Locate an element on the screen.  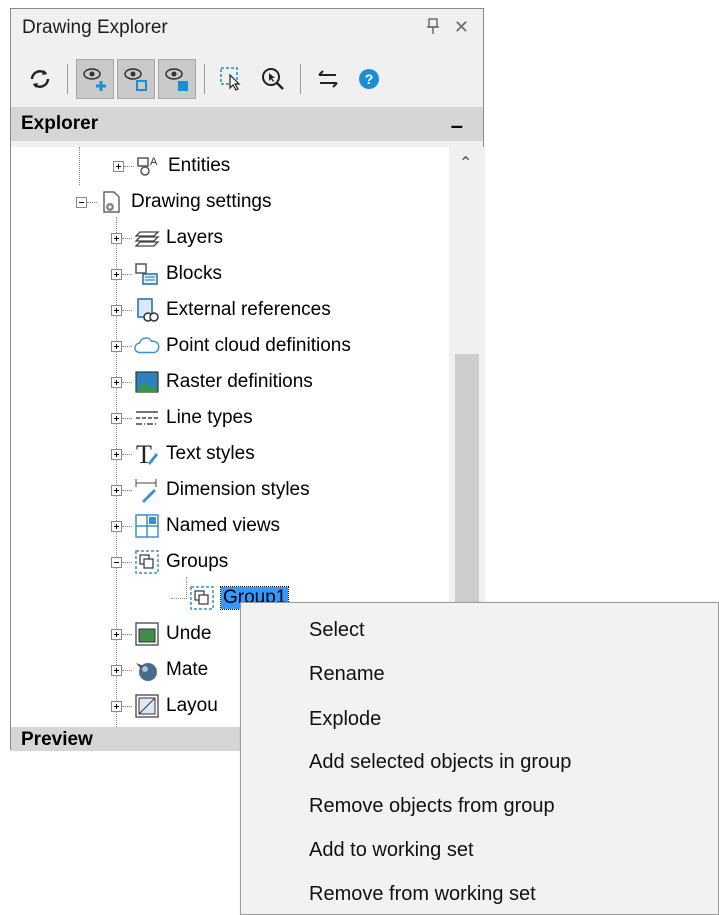
tree-item-label: Text styles is located at coordinates (210, 453).